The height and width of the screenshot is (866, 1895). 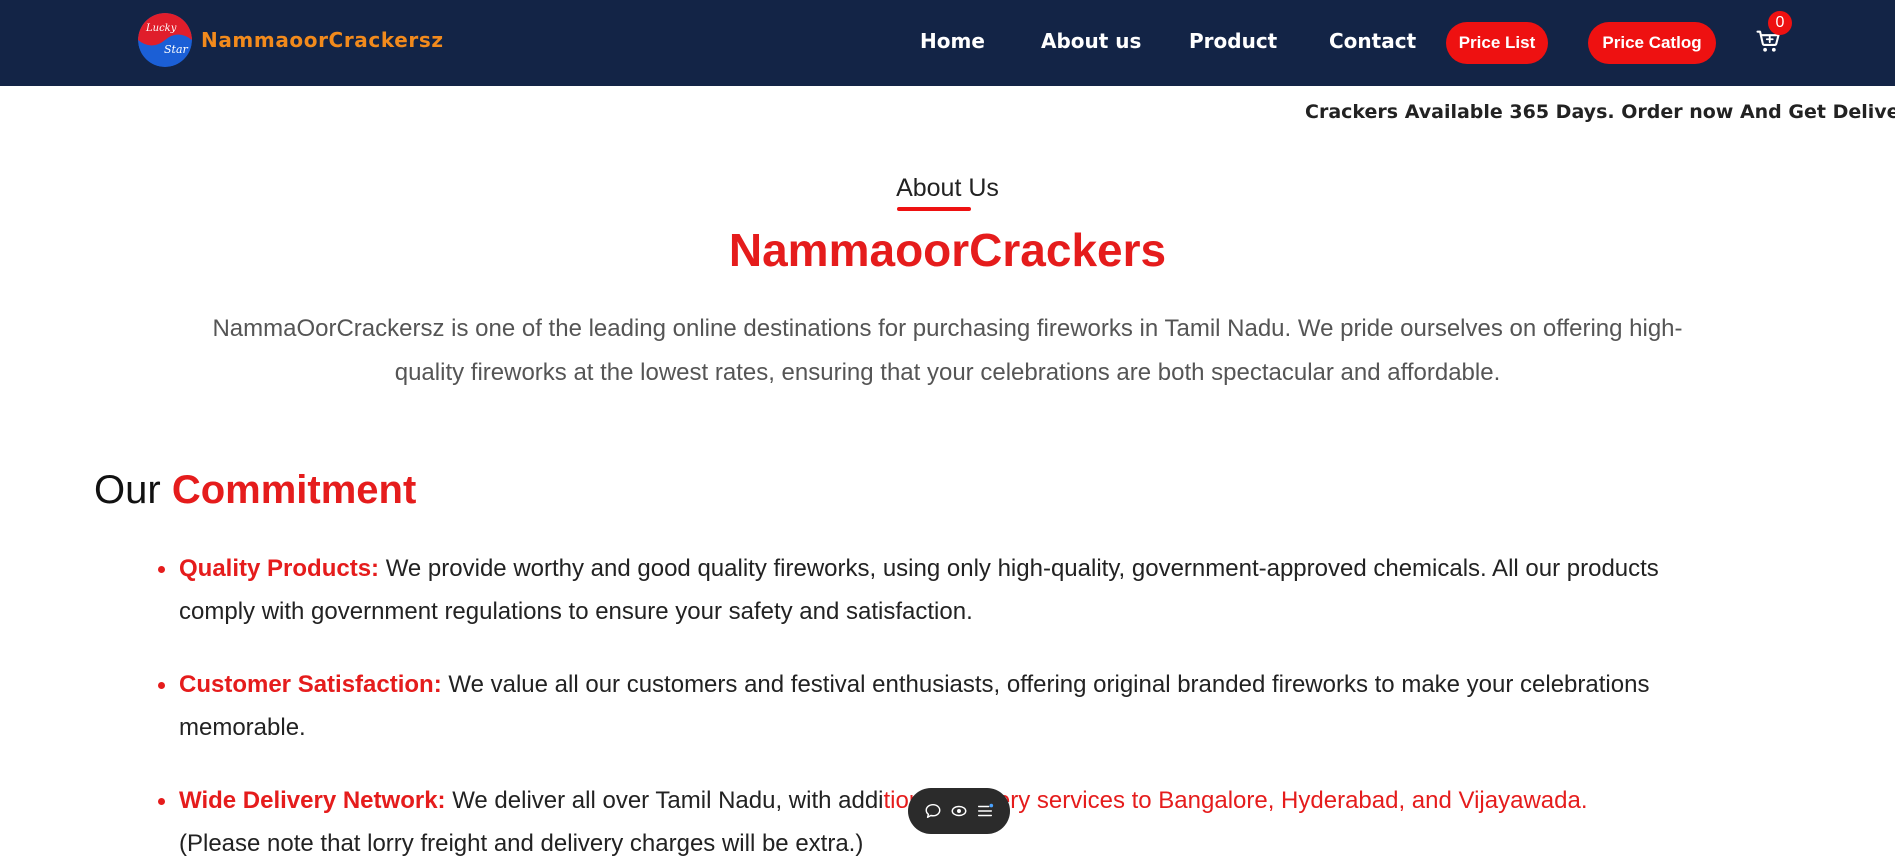 I want to click on nav-contact: Contact, so click(x=1372, y=41).